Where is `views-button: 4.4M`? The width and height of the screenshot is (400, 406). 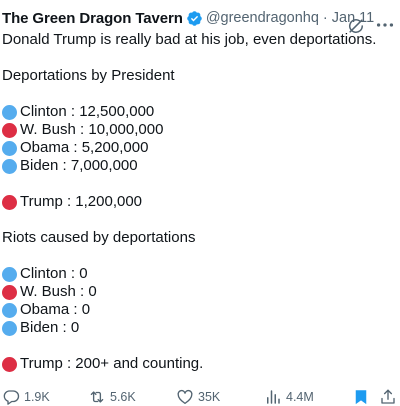 views-button: 4.4M is located at coordinates (289, 397).